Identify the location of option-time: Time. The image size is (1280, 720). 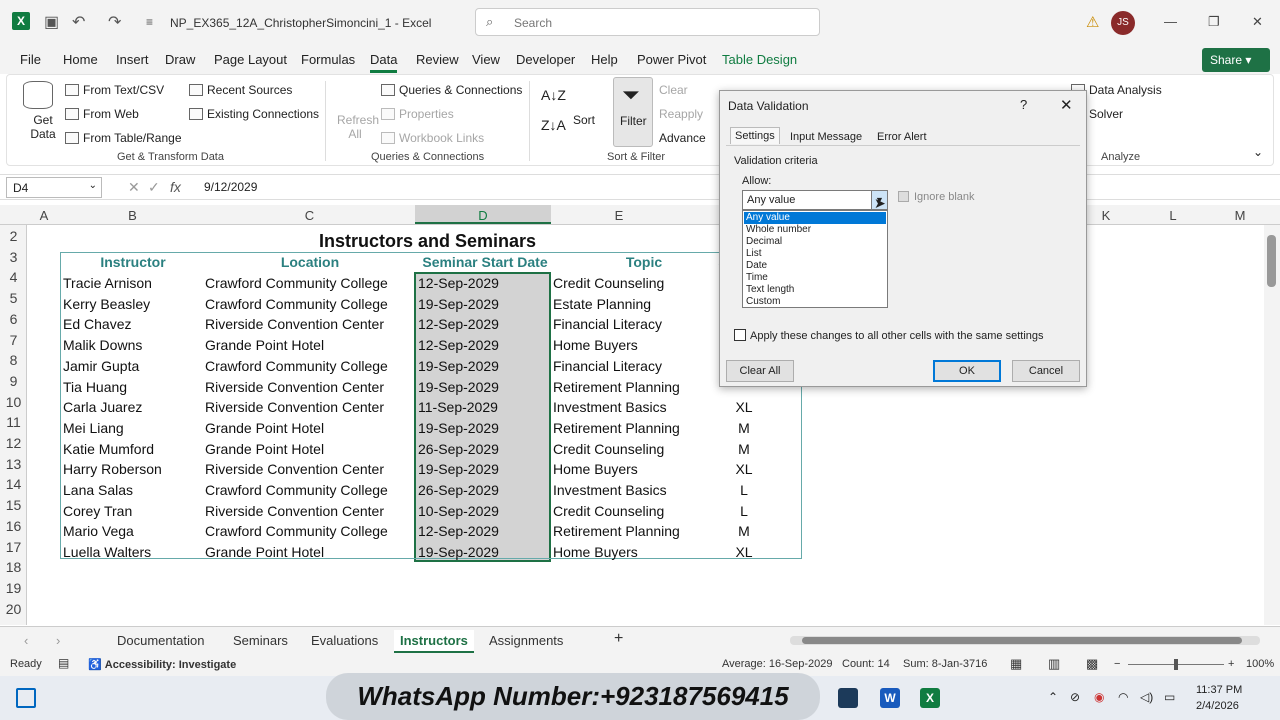
(815, 278).